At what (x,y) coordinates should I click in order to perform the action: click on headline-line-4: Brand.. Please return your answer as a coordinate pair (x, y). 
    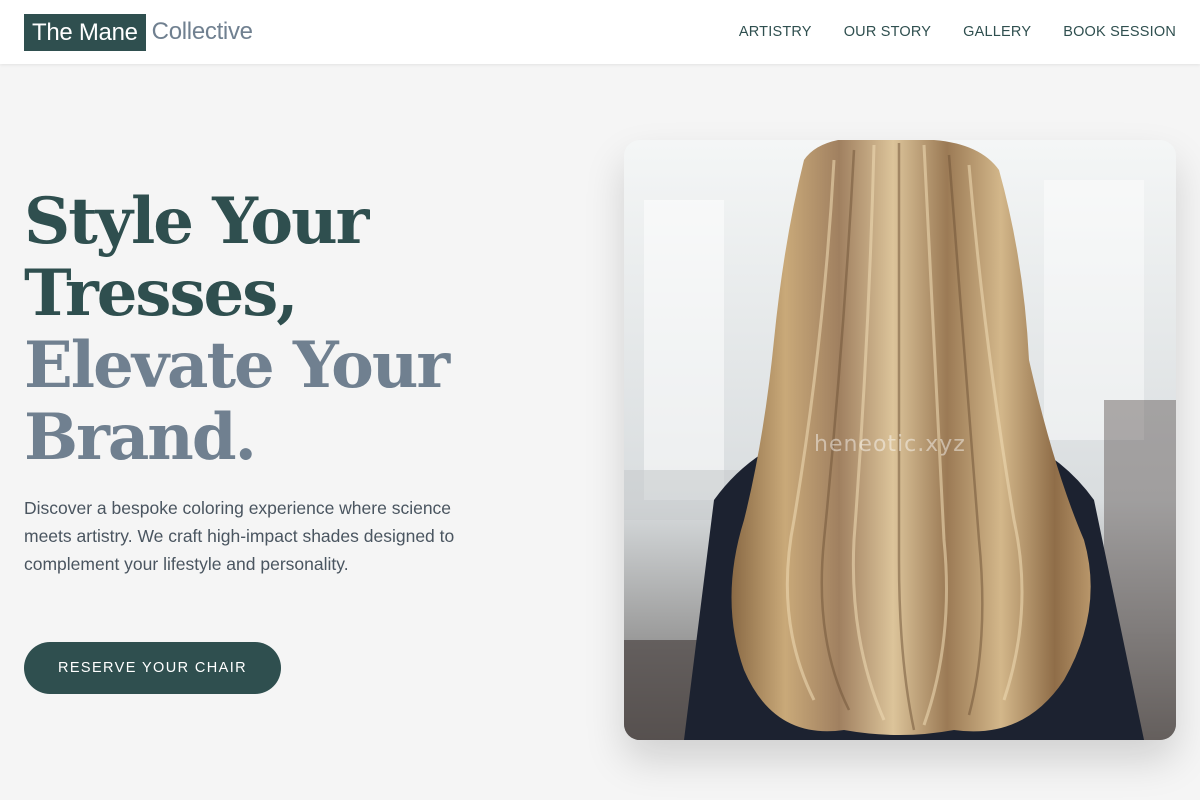
    Looking at the image, I should click on (140, 437).